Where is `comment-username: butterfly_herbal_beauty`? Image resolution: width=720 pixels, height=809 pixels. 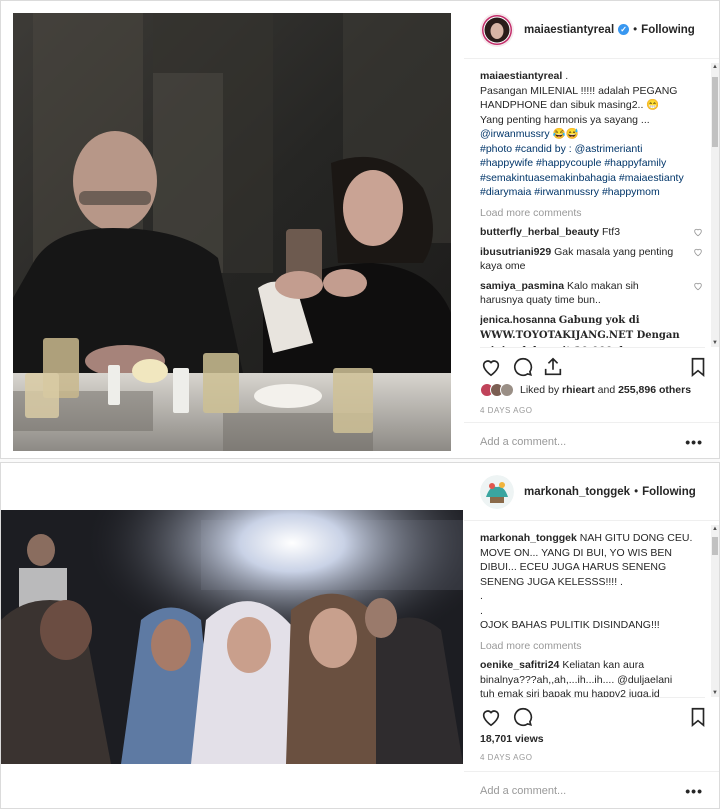 comment-username: butterfly_herbal_beauty is located at coordinates (539, 232).